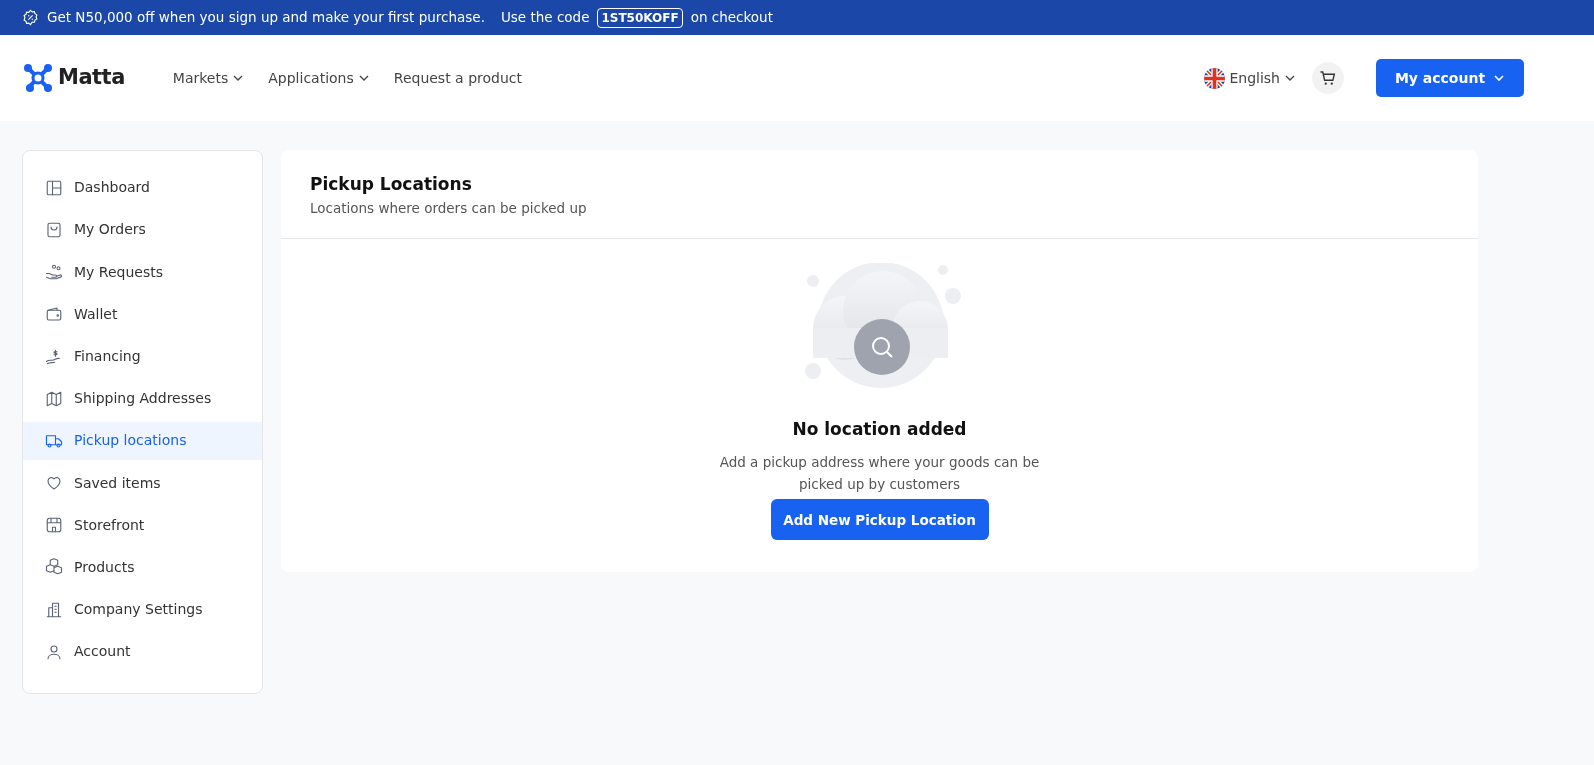 This screenshot has width=1594, height=765. What do you see at coordinates (30, 17) in the screenshot?
I see `discount-badge-icon` at bounding box center [30, 17].